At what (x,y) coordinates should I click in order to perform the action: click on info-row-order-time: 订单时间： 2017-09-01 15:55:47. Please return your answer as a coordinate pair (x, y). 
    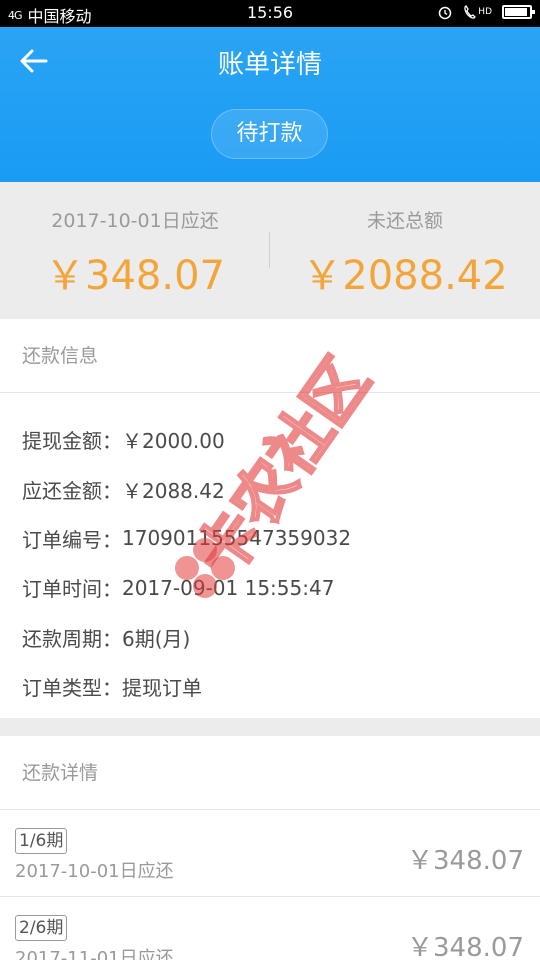
    Looking at the image, I should click on (270, 587).